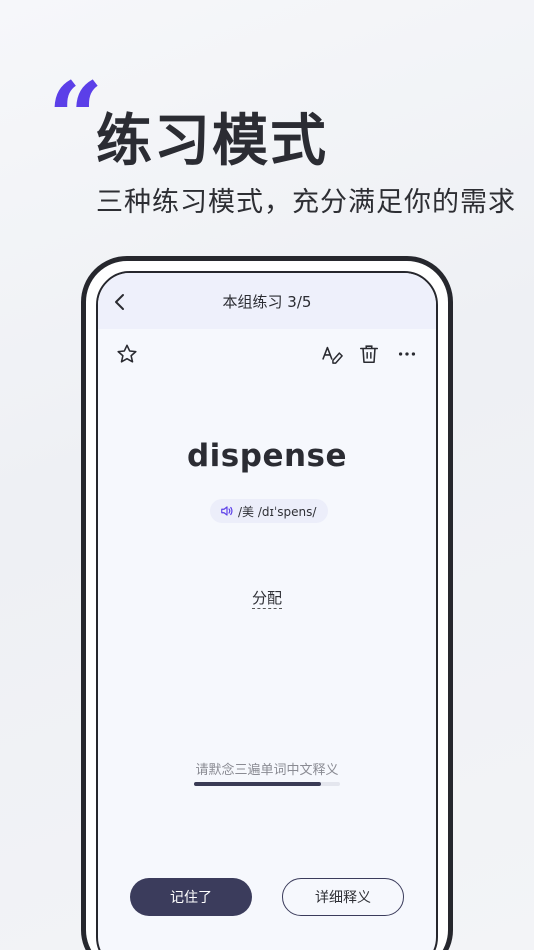  I want to click on meaning-text: 分配, so click(266, 599).